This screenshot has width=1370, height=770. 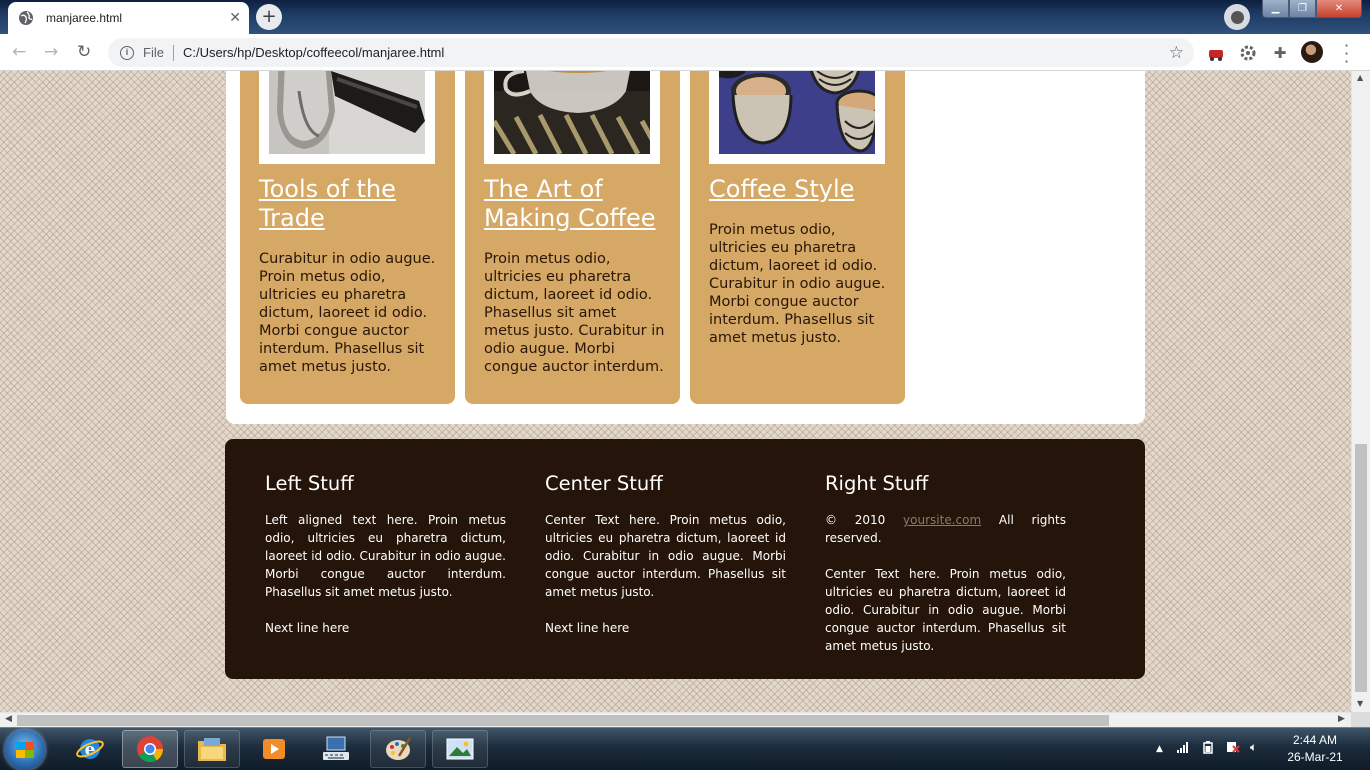 I want to click on footer-center-heading: Center Stuff, so click(x=604, y=483).